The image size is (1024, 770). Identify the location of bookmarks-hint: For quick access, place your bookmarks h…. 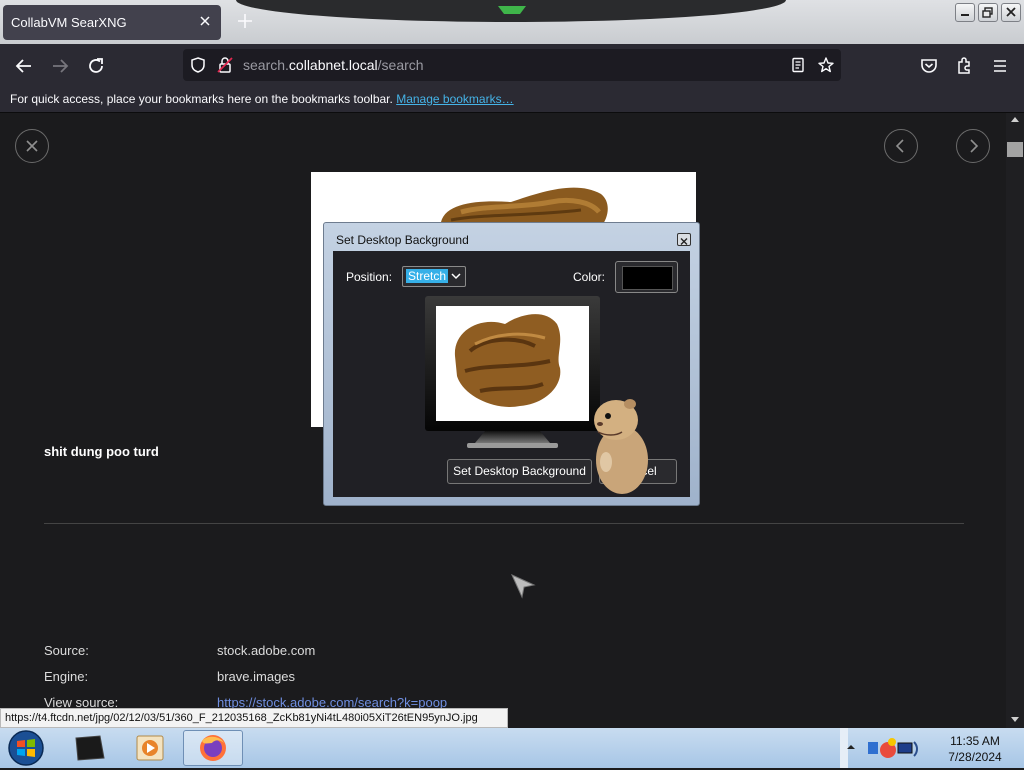
(262, 99).